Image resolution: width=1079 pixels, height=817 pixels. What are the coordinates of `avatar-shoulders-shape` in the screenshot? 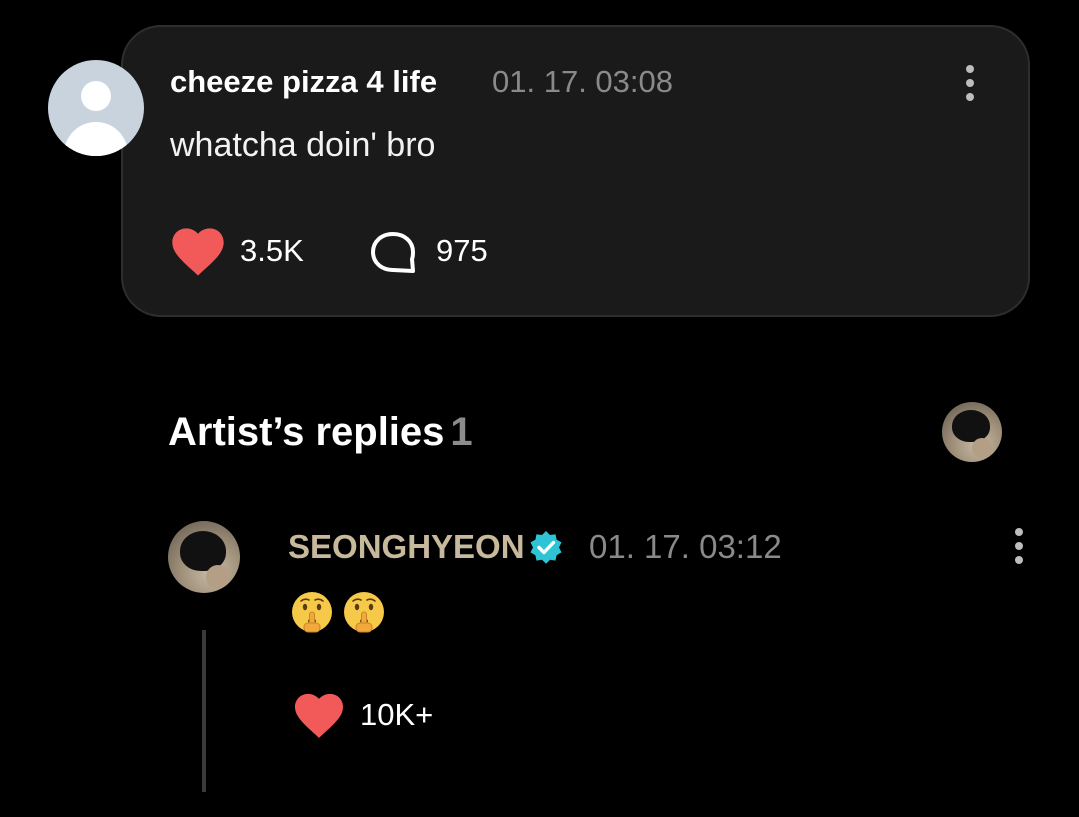 It's located at (96, 139).